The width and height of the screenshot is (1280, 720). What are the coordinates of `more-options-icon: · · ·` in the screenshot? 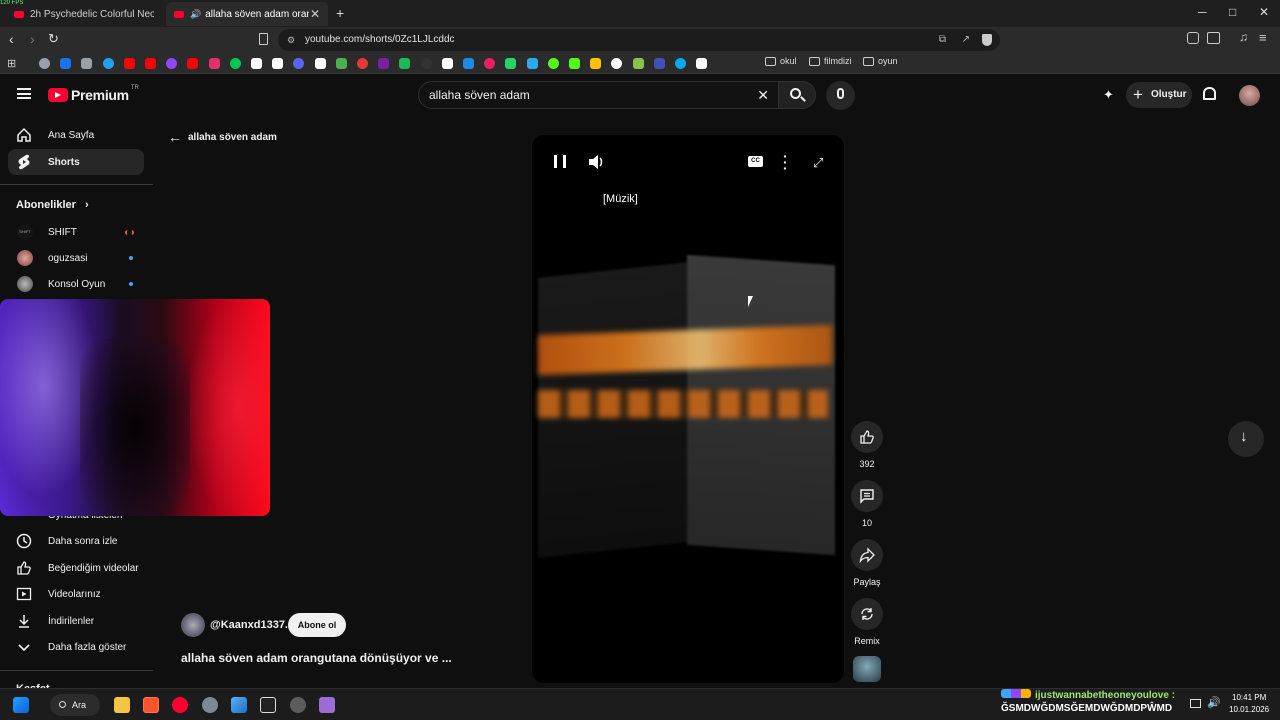 It's located at (785, 162).